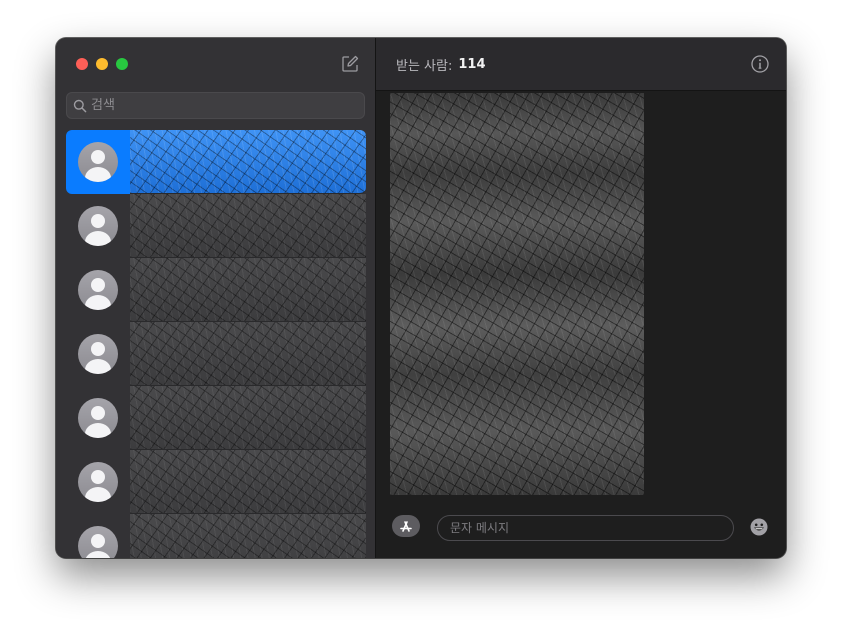  What do you see at coordinates (424, 66) in the screenshot?
I see `to-label: 받는 사람:` at bounding box center [424, 66].